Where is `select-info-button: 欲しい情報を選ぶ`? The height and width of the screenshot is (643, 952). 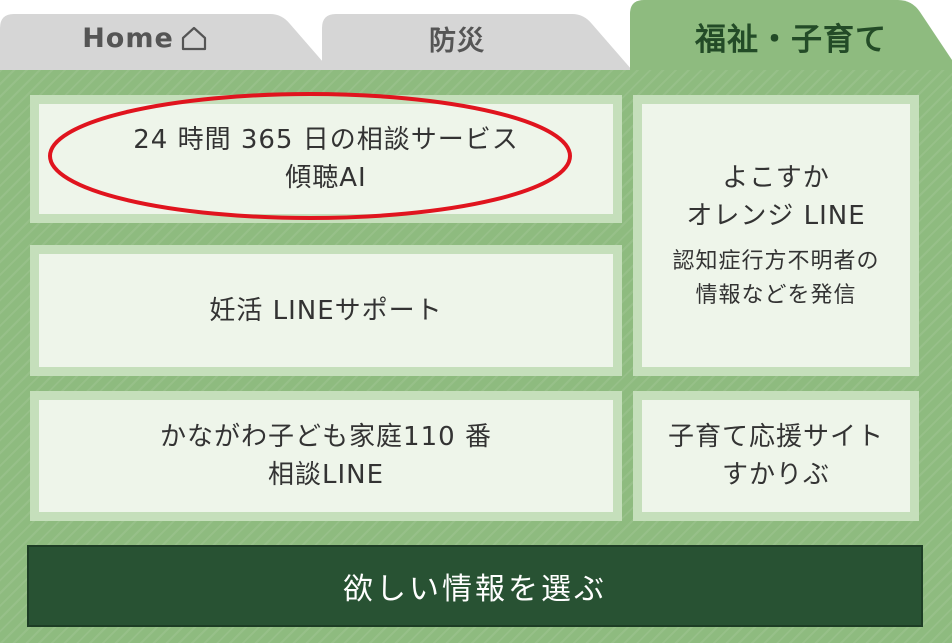
select-info-button: 欲しい情報を選ぶ is located at coordinates (475, 586).